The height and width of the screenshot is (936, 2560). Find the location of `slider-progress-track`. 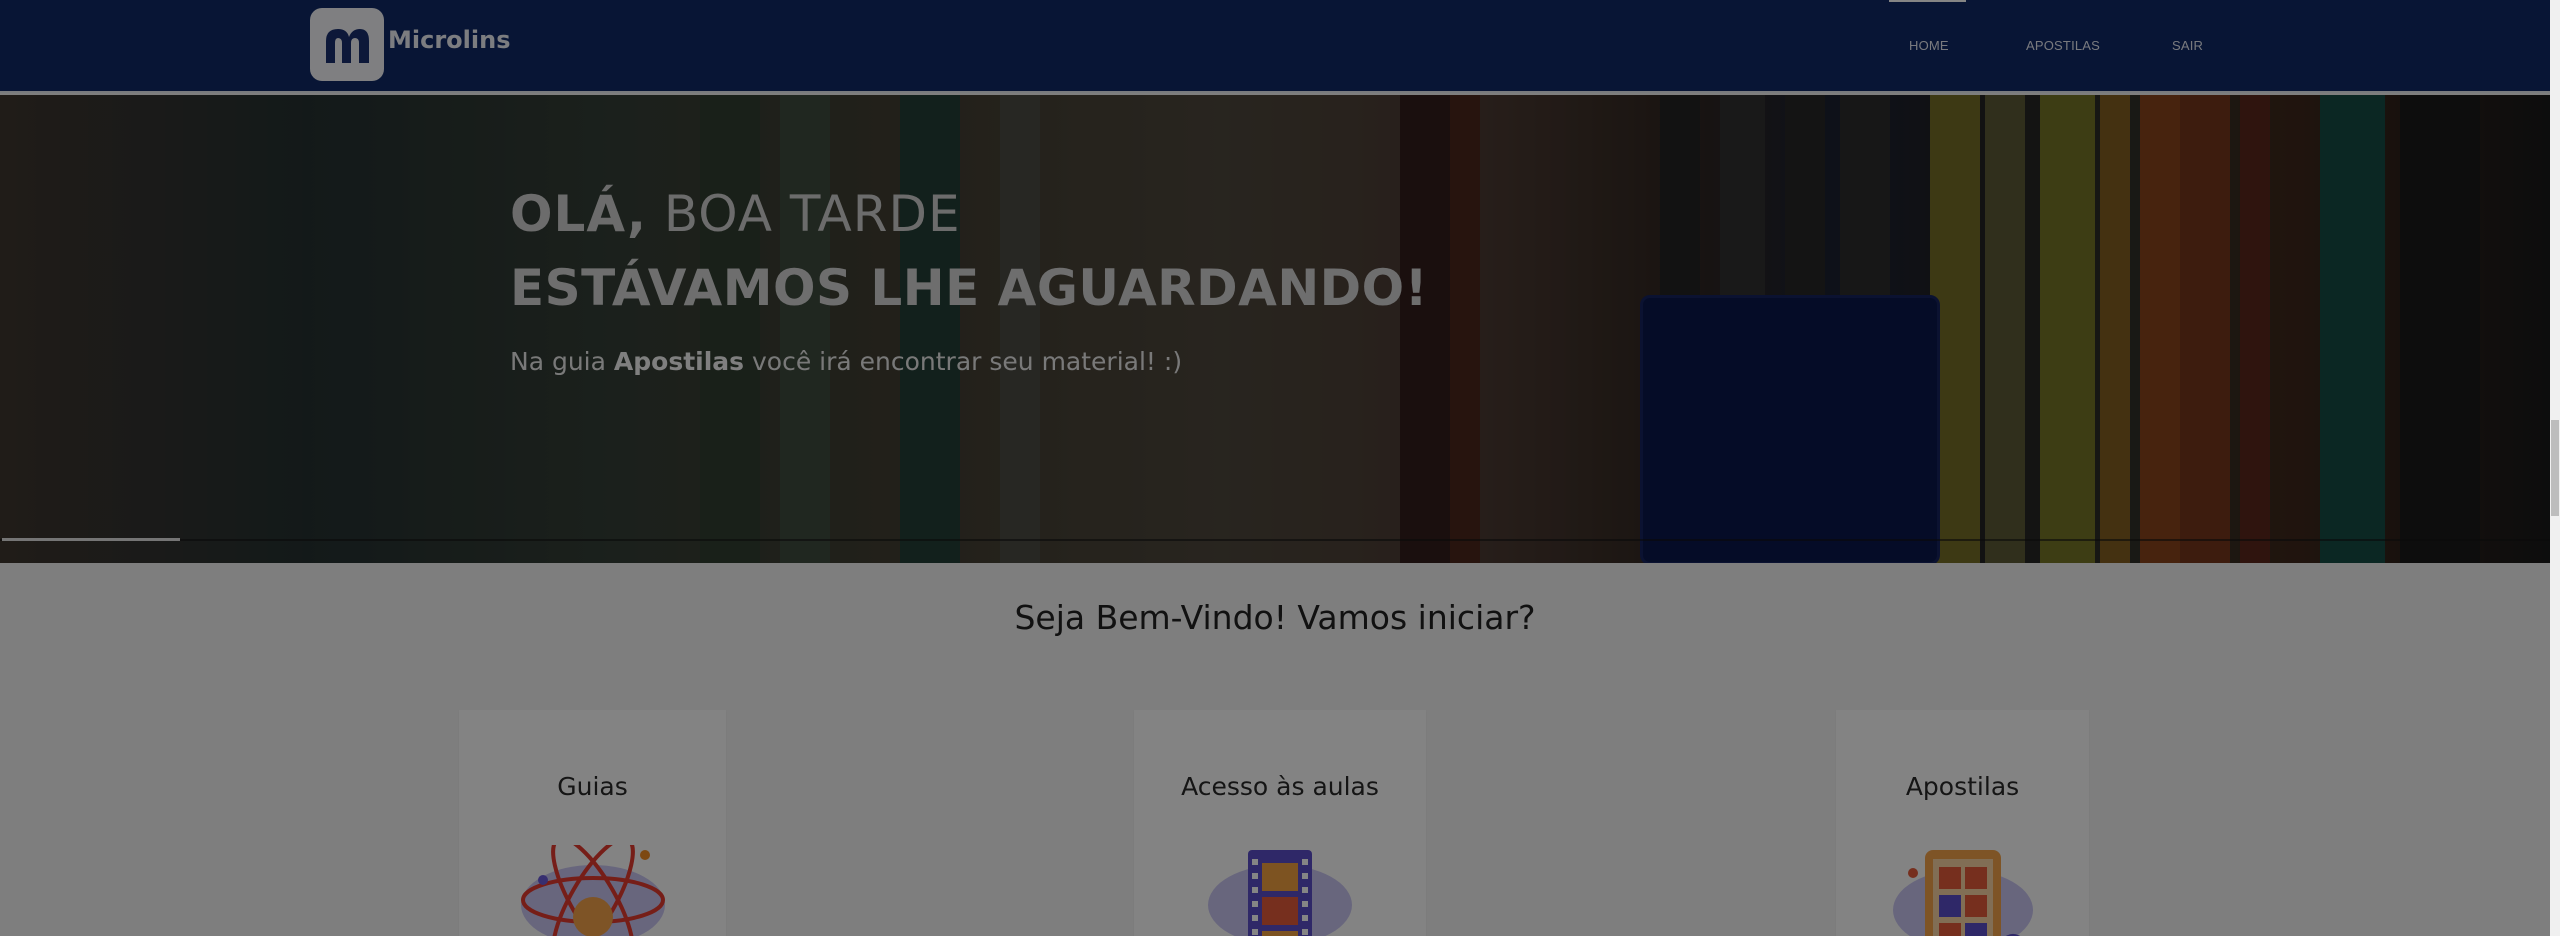

slider-progress-track is located at coordinates (1275, 540).